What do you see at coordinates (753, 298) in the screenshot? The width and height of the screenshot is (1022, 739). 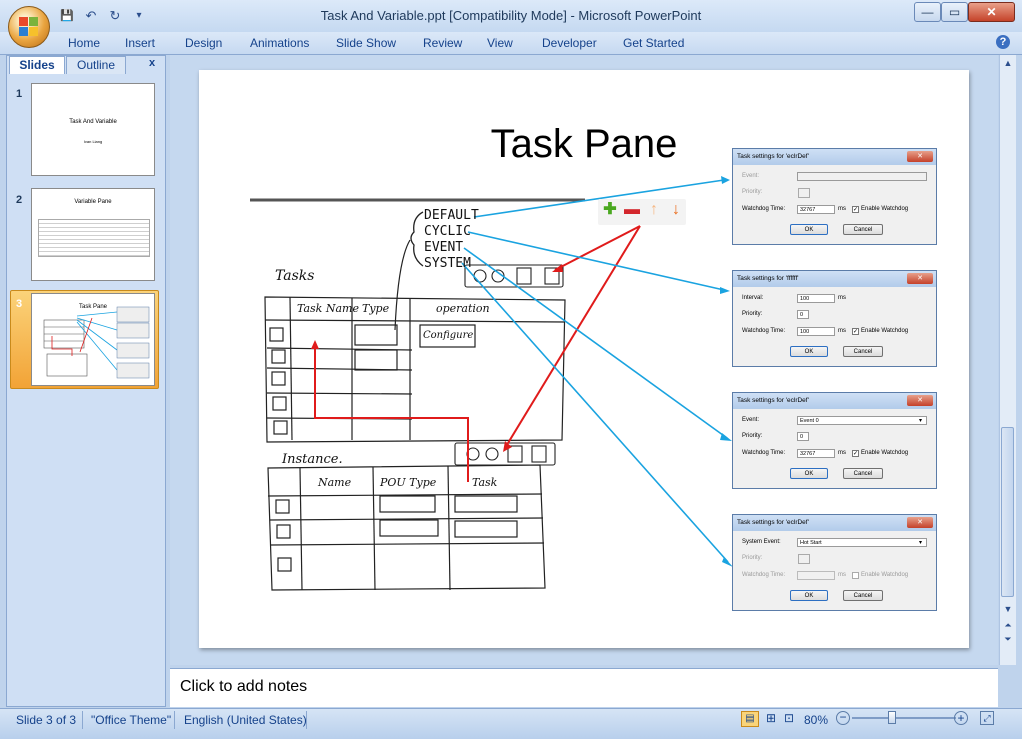 I see `dialog-label: Interval:` at bounding box center [753, 298].